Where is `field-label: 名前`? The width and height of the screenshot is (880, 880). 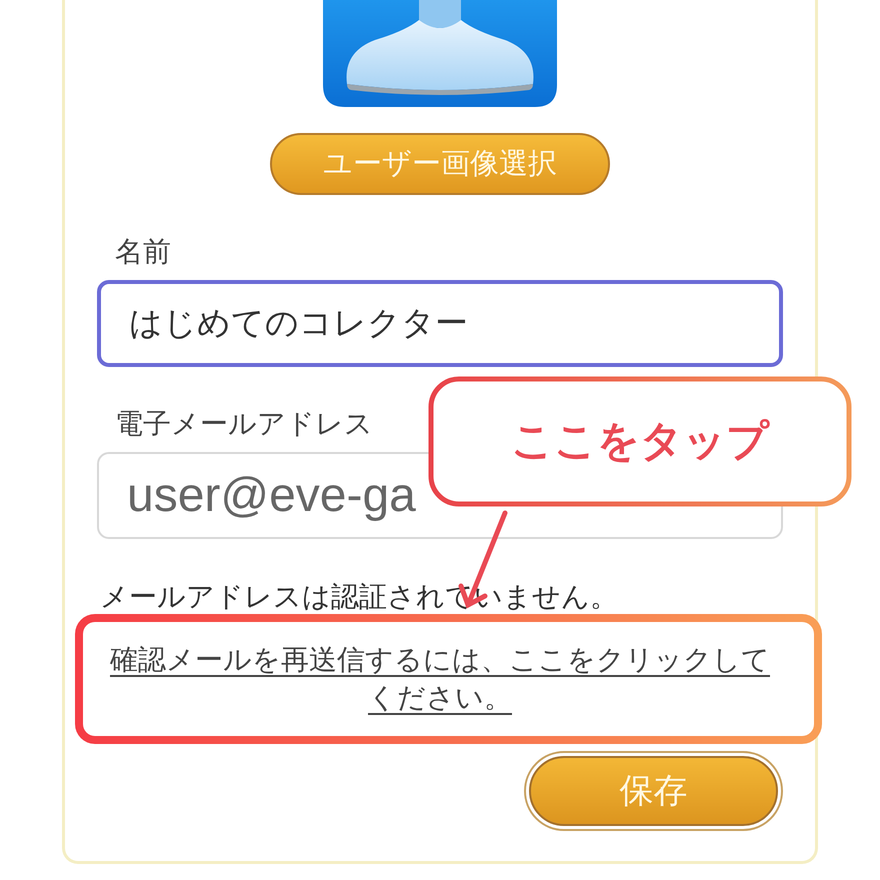 field-label: 名前 is located at coordinates (143, 252).